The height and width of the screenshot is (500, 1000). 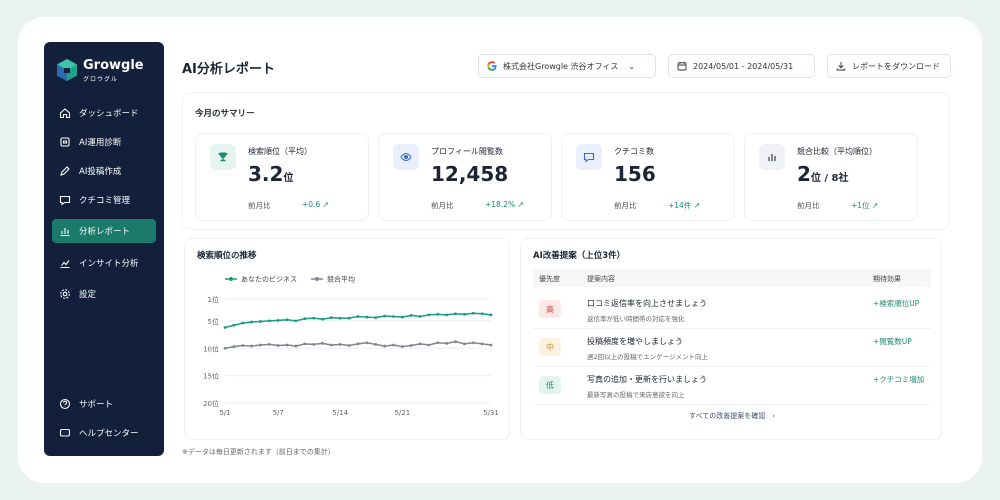 I want to click on y-tick-label: 20位, so click(x=211, y=403).